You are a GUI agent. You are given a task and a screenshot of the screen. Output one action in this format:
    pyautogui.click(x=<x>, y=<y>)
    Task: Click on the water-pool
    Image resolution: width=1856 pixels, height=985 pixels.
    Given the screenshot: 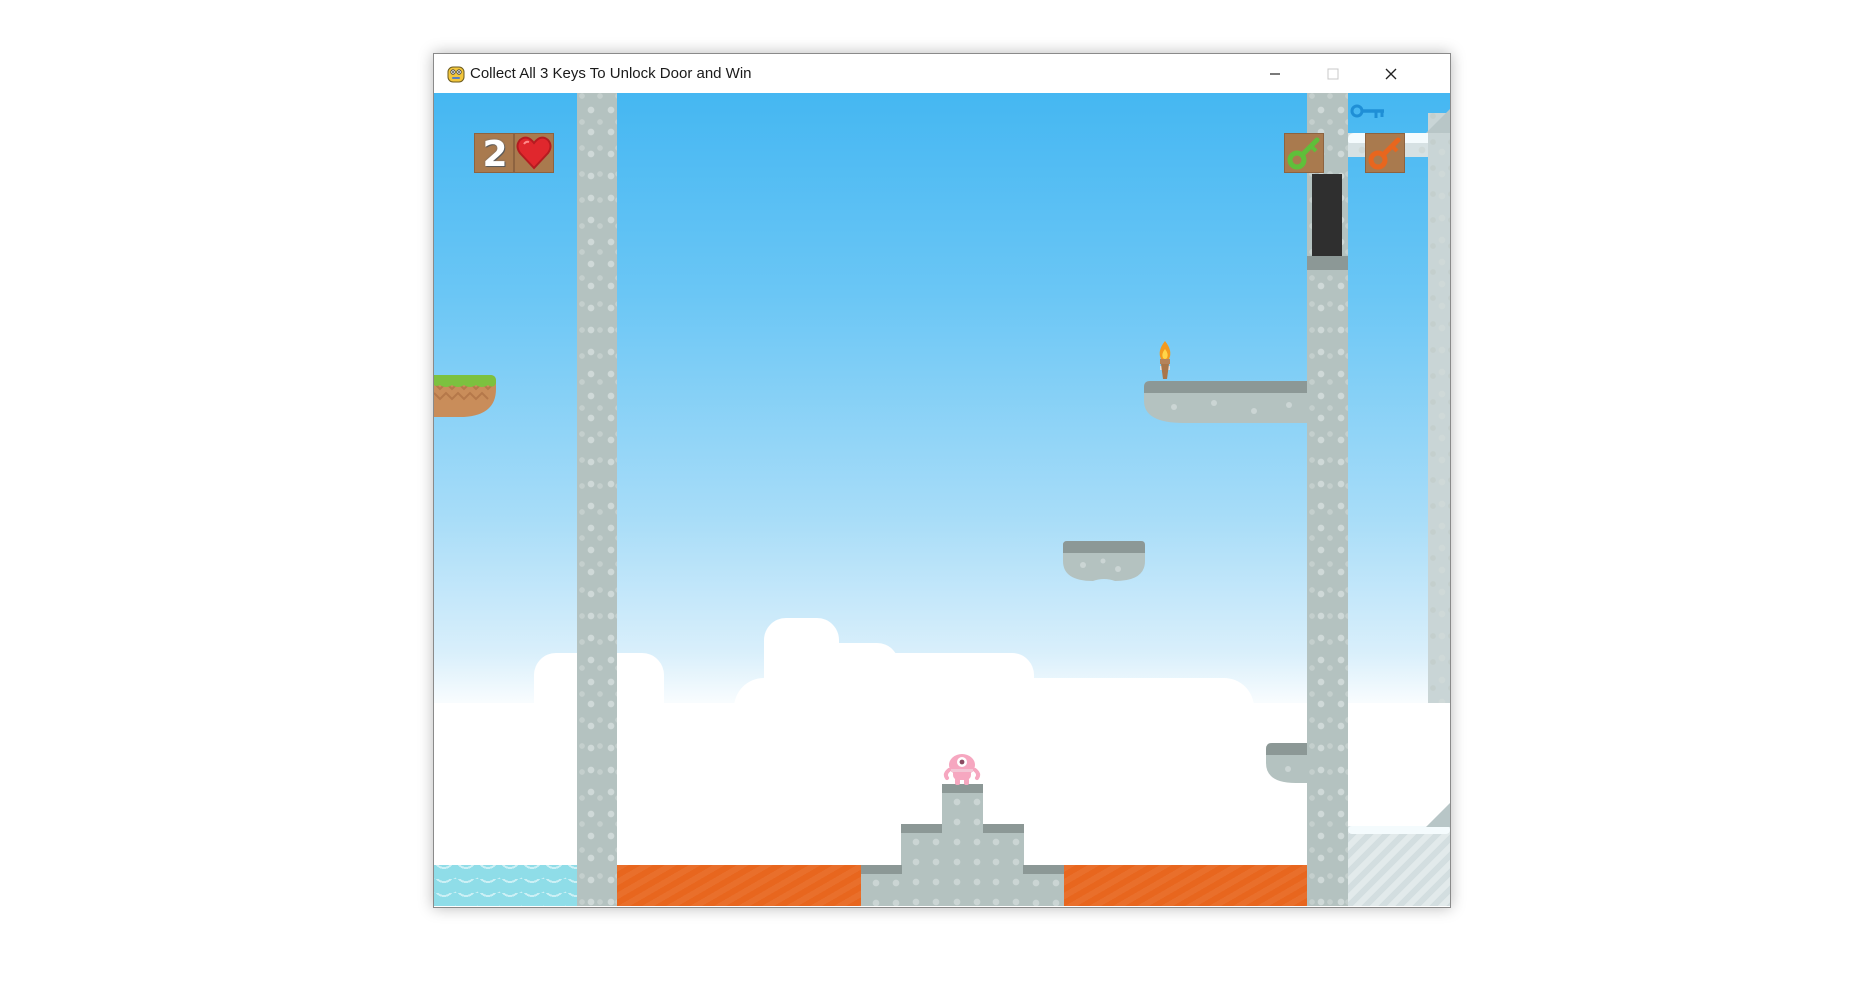 What is the action you would take?
    pyautogui.click(x=505, y=885)
    